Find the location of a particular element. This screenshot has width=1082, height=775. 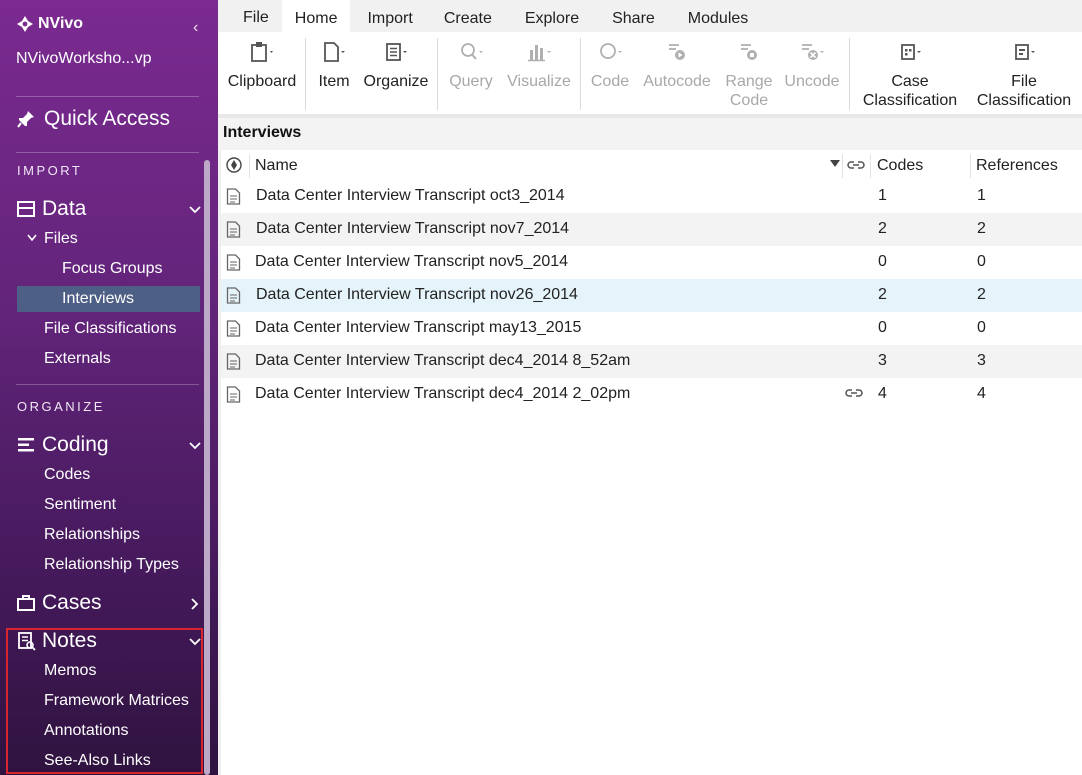

tab-import: Import is located at coordinates (387, 16).